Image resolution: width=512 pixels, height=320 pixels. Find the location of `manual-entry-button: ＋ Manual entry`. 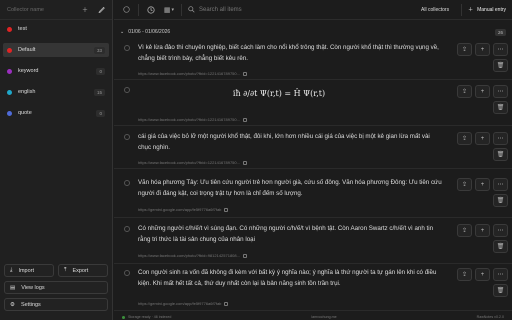

manual-entry-button: ＋ Manual entry is located at coordinates (487, 10).